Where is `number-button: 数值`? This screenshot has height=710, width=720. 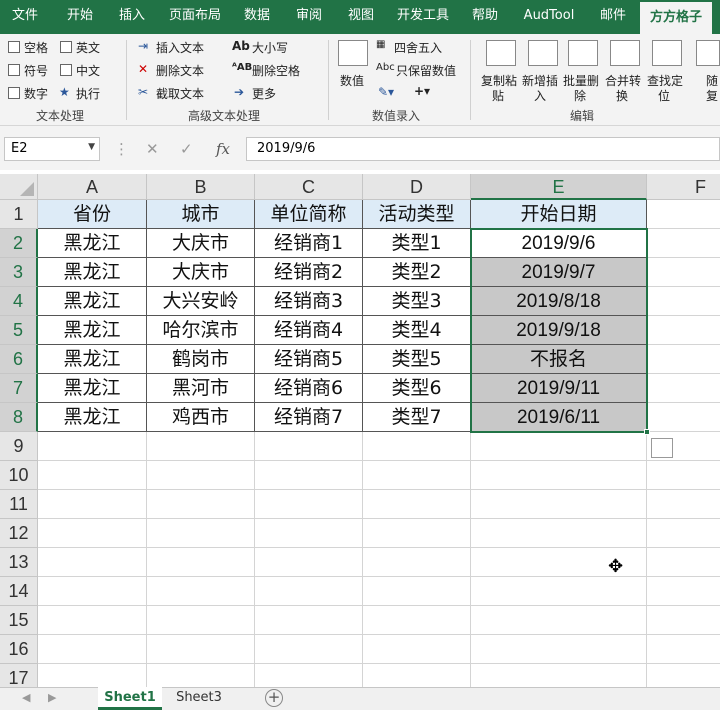
number-button: 数值 is located at coordinates (352, 80).